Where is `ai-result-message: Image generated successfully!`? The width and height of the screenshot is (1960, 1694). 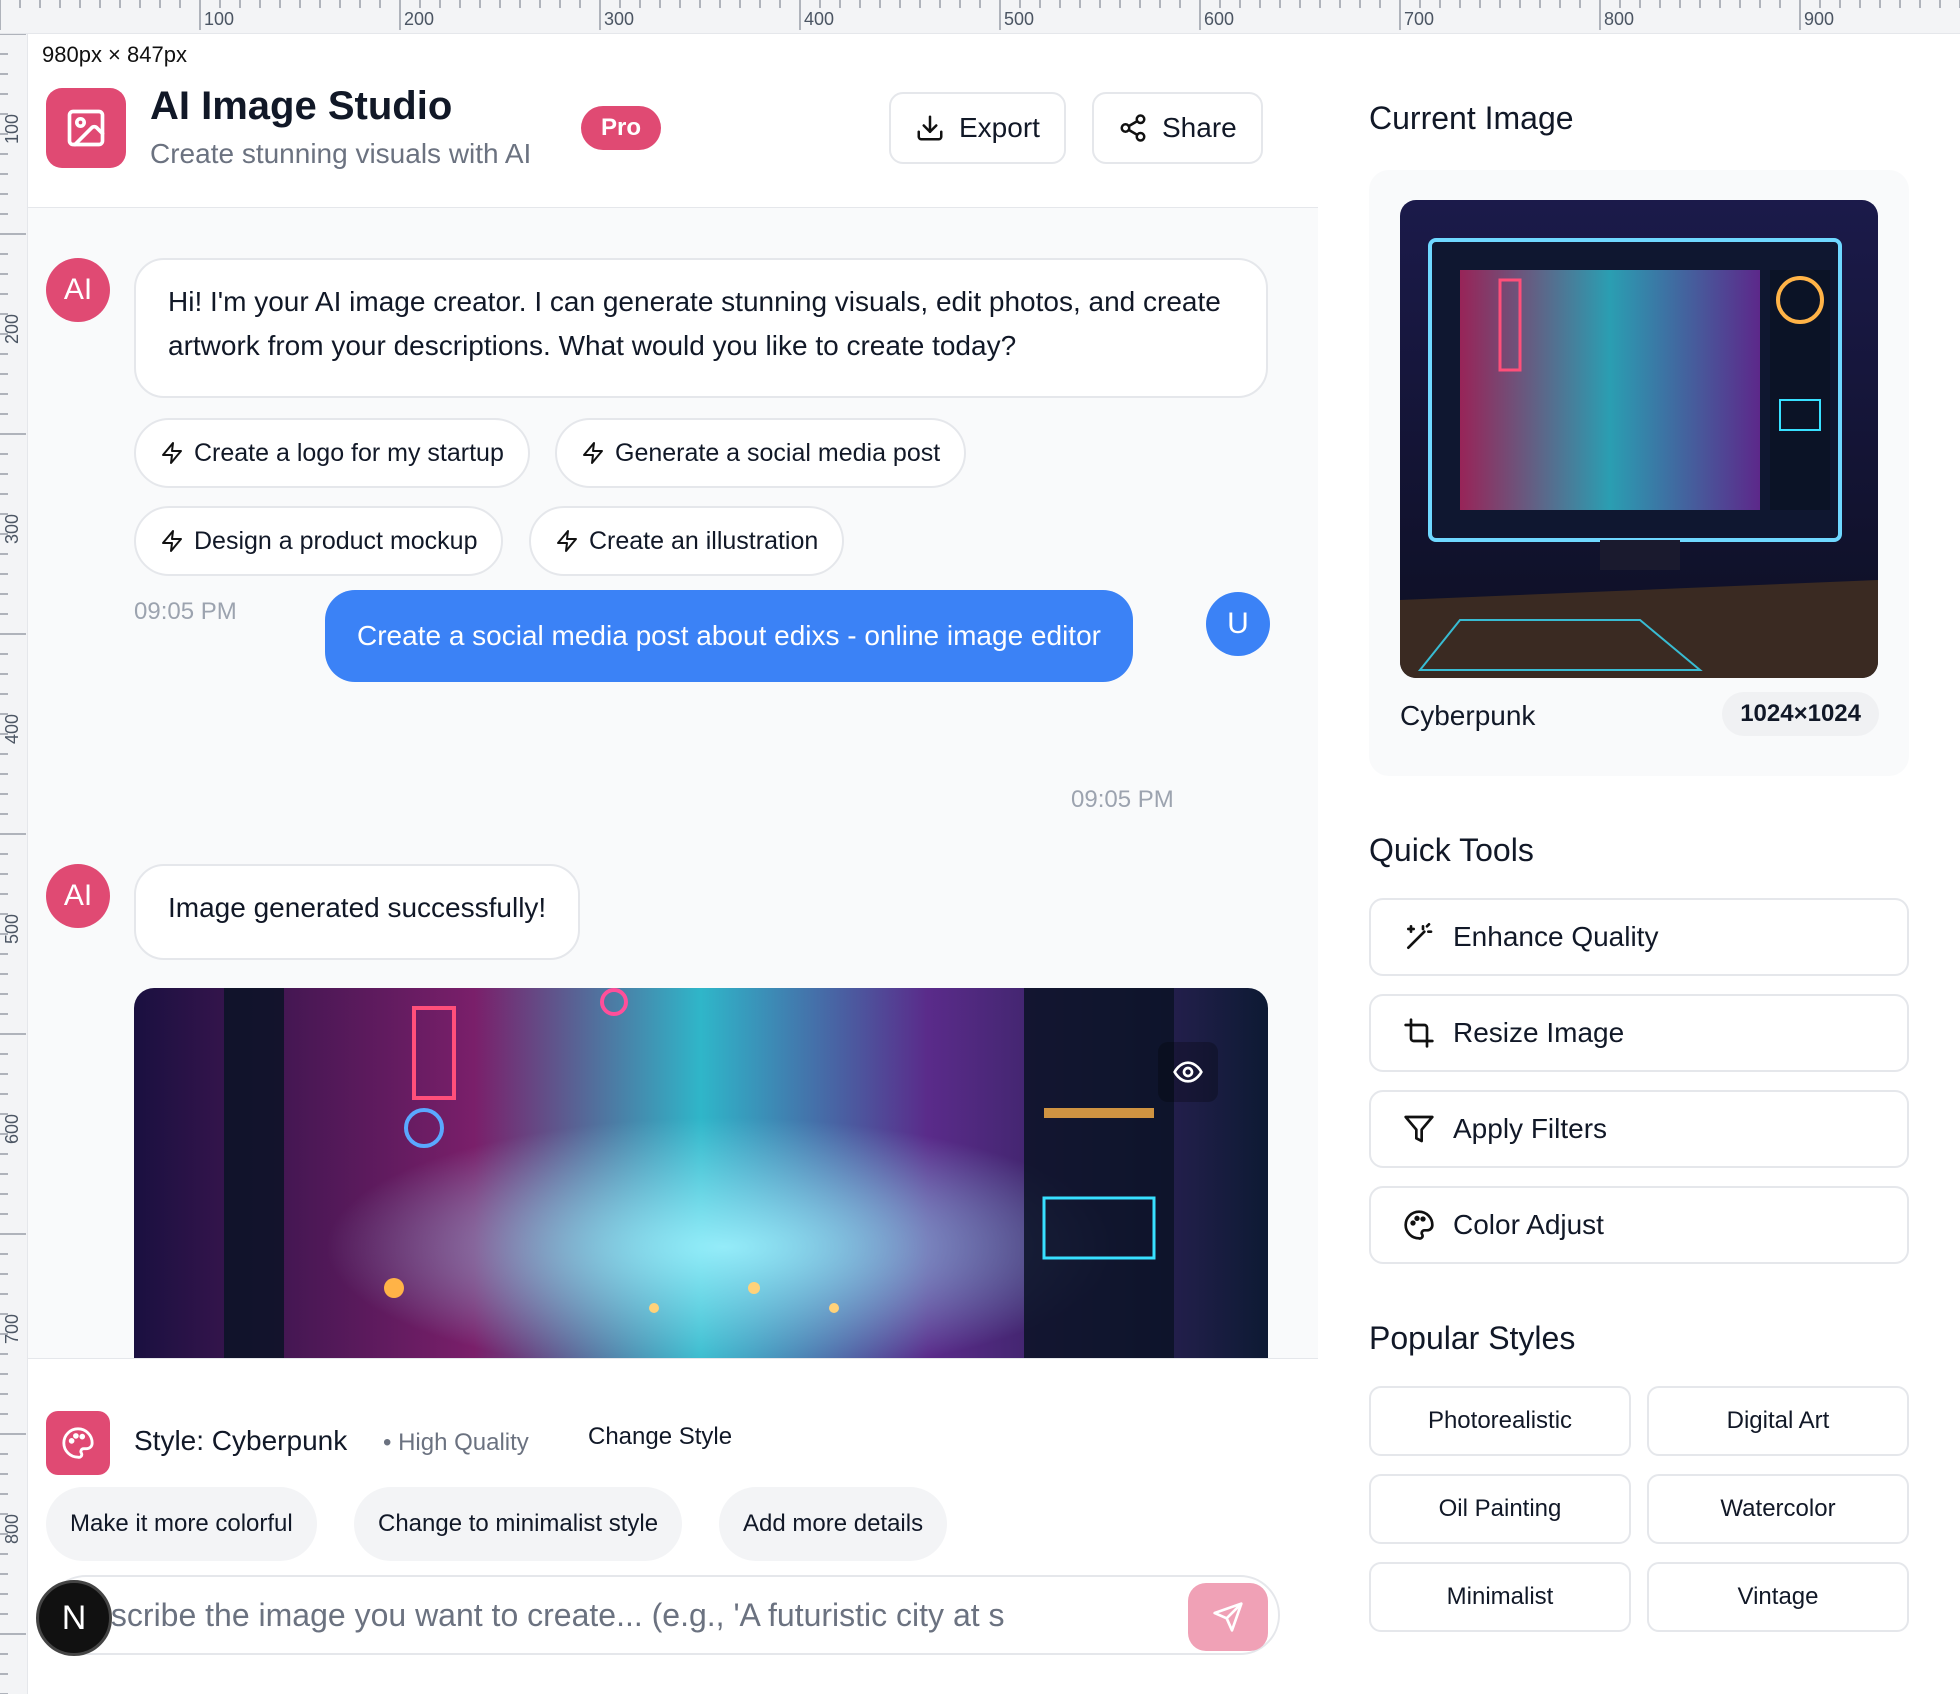 ai-result-message: Image generated successfully! is located at coordinates (357, 912).